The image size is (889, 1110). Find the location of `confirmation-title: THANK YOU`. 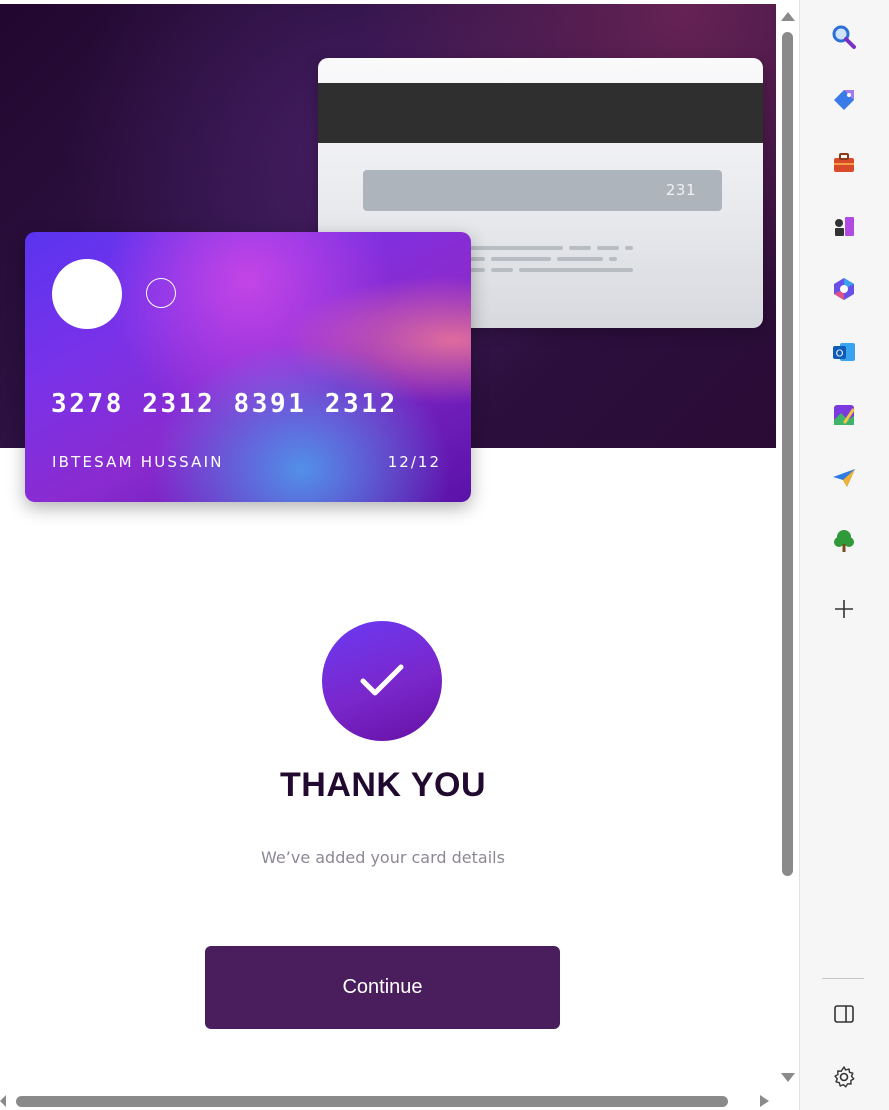

confirmation-title: THANK YOU is located at coordinates (383, 785).